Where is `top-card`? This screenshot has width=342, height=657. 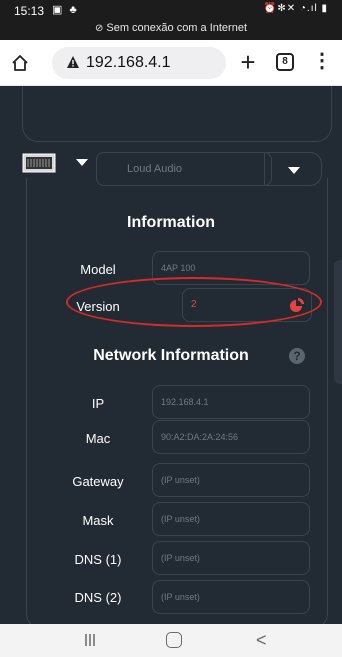
top-card is located at coordinates (177, 114).